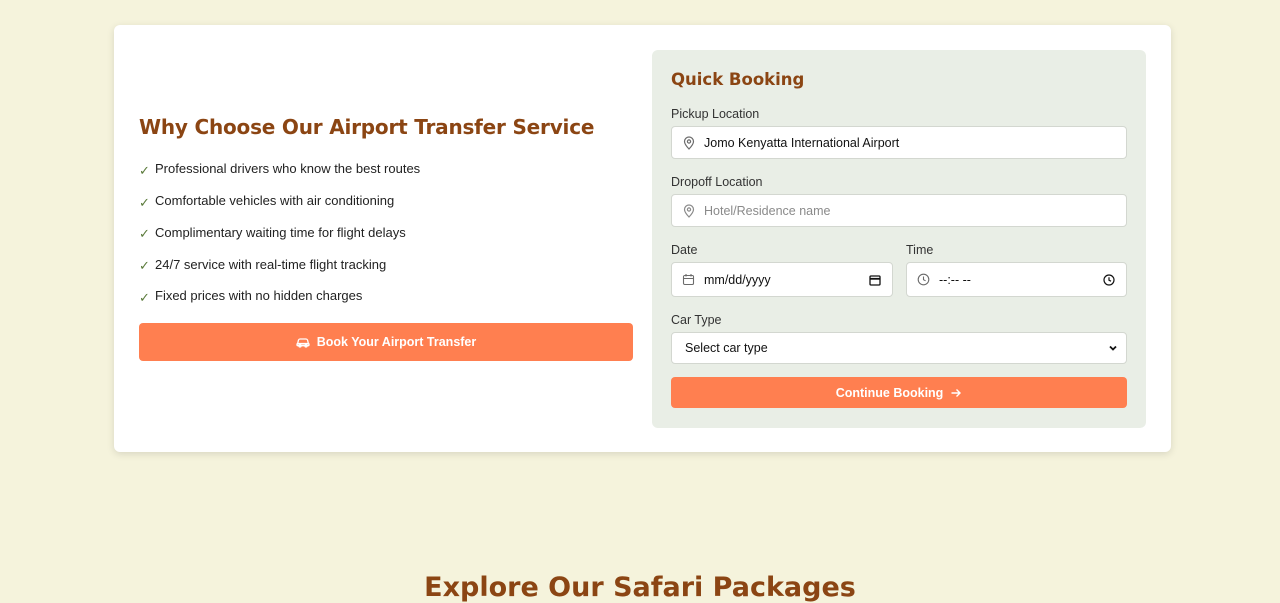 The height and width of the screenshot is (603, 1280). What do you see at coordinates (737, 279) in the screenshot?
I see `date-placeholder: mm/dd/yyyy` at bounding box center [737, 279].